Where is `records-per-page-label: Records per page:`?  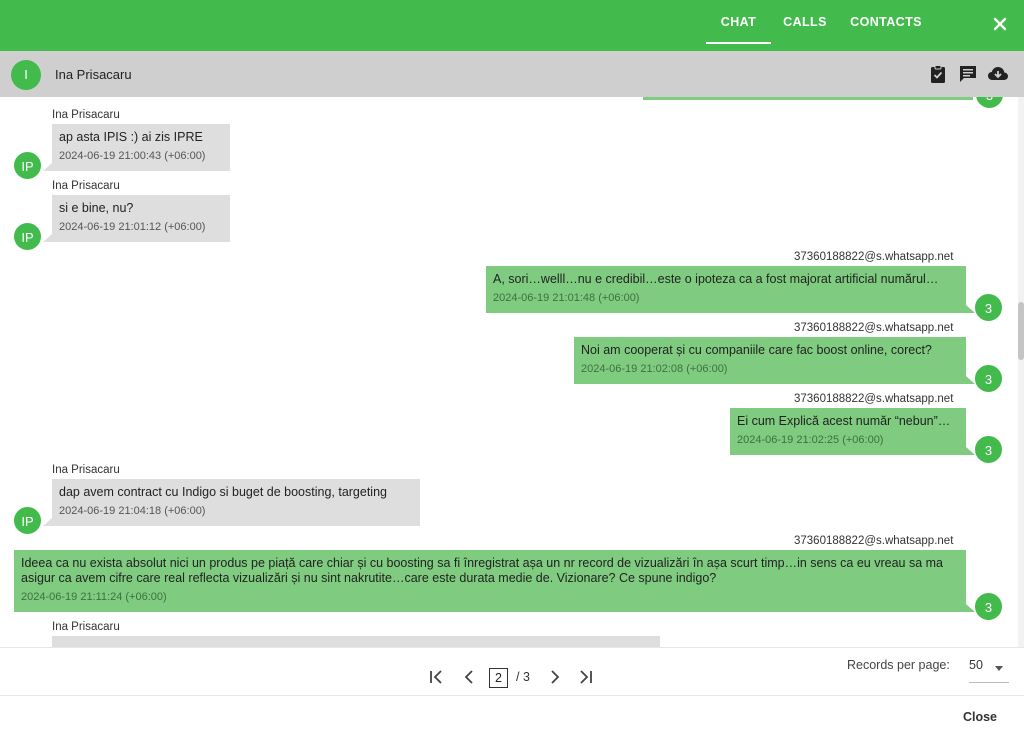
records-per-page-label: Records per page: is located at coordinates (898, 665).